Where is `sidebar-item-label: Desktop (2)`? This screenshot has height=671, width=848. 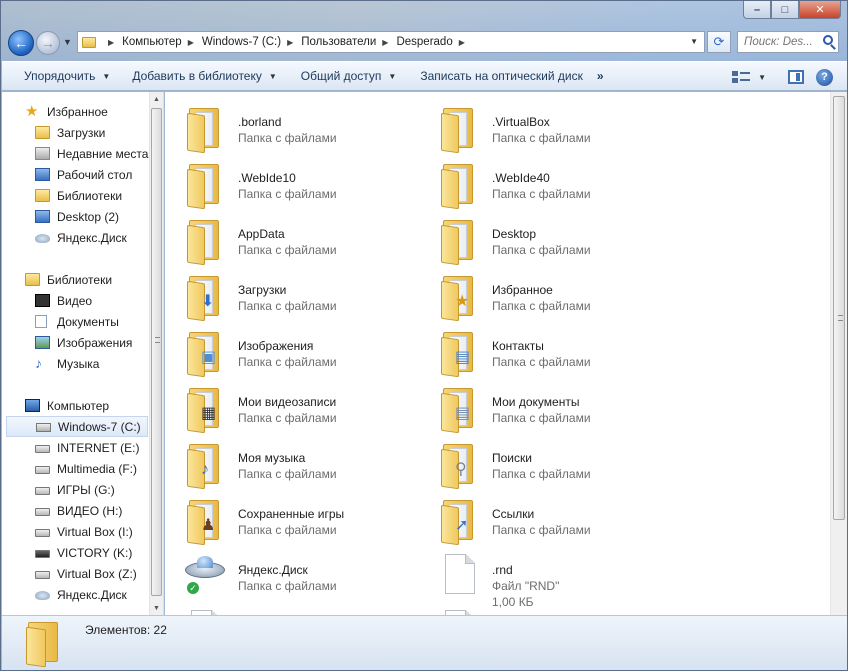
sidebar-item-label: Desktop (2) is located at coordinates (88, 216).